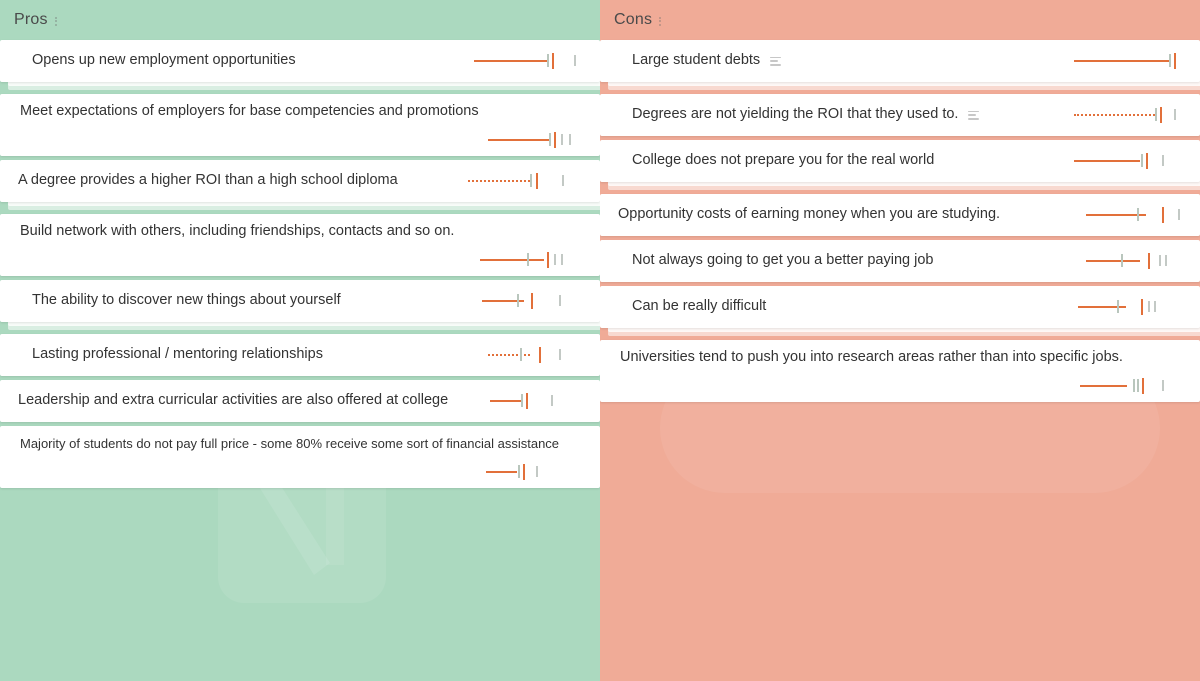 The width and height of the screenshot is (1200, 681). I want to click on pros-header: Pros, so click(300, 20).